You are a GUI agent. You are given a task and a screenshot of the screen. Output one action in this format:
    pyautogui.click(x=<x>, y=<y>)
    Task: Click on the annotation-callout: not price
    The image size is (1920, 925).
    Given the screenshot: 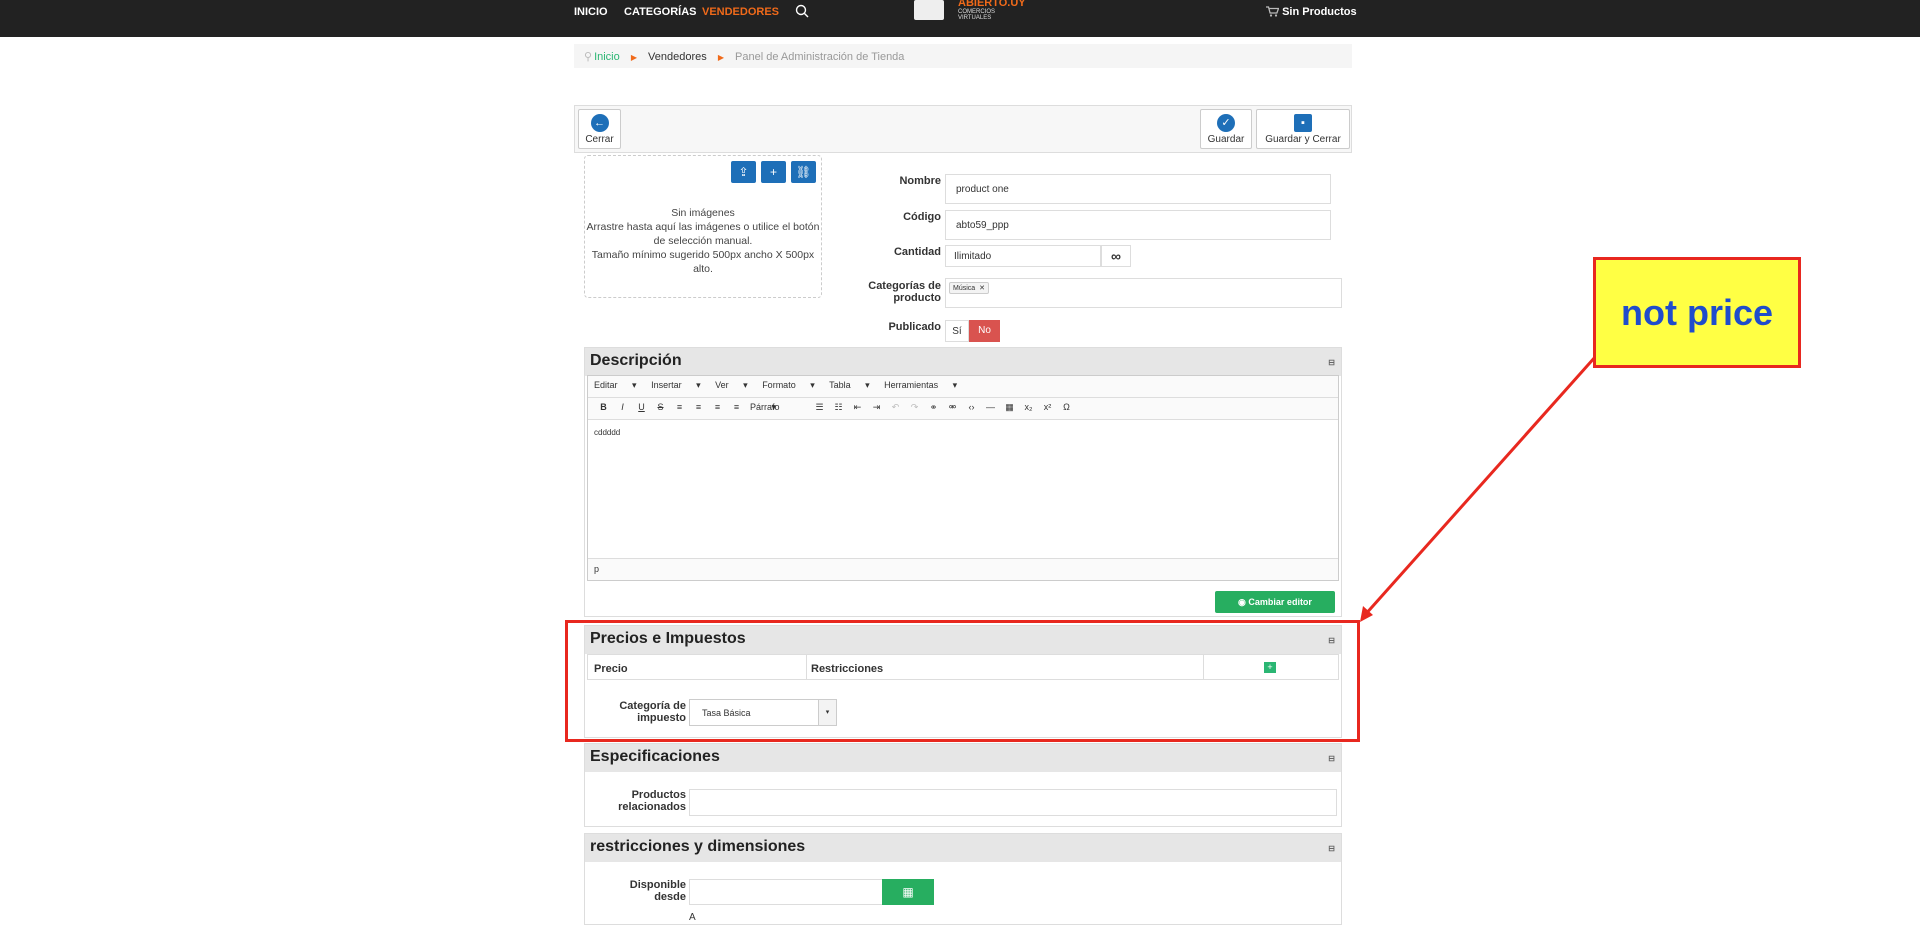 What is the action you would take?
    pyautogui.click(x=1697, y=312)
    